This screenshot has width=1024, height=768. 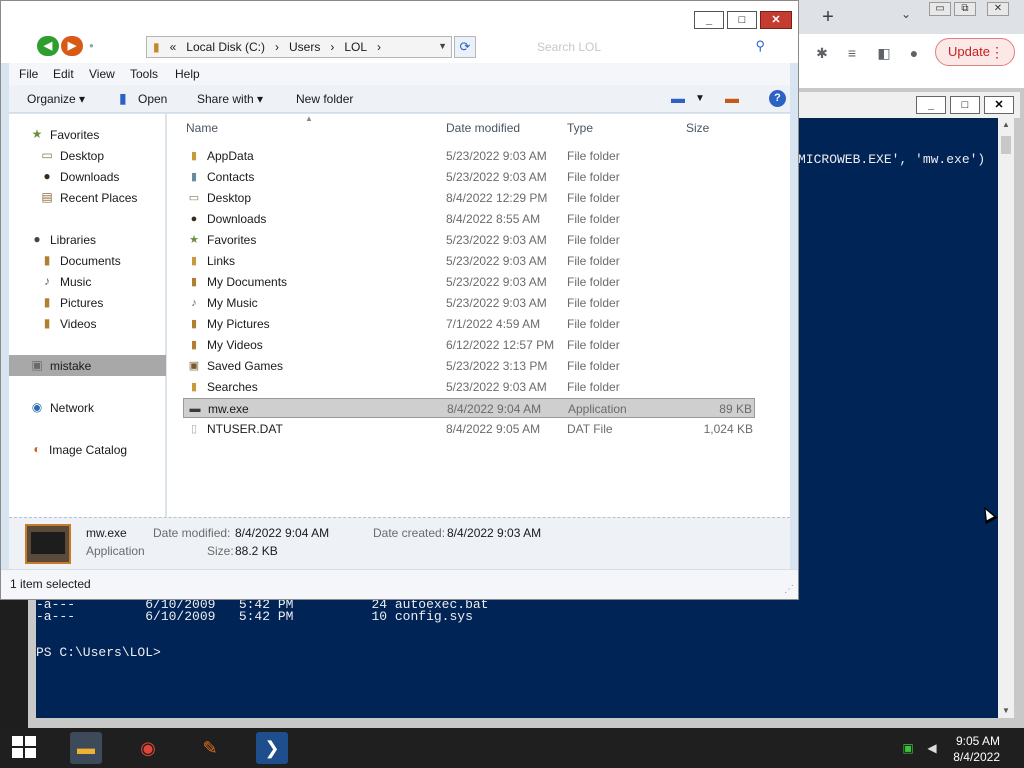 I want to click on menu-file: File, so click(x=28, y=74).